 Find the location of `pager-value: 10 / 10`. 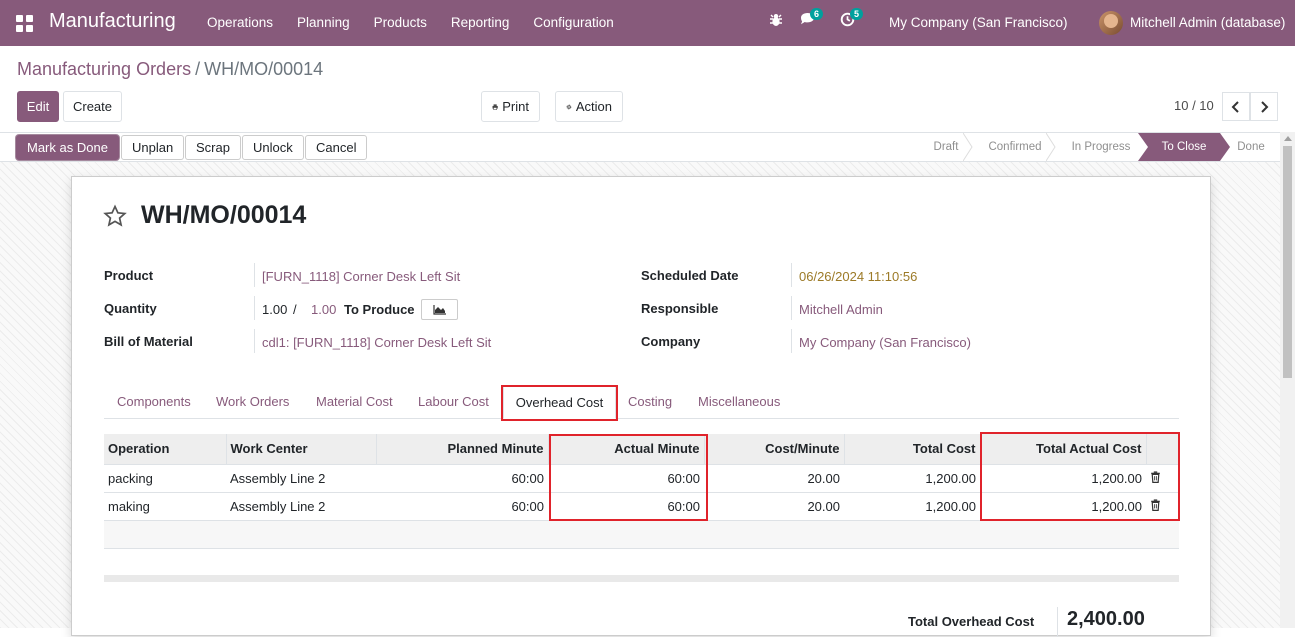

pager-value: 10 / 10 is located at coordinates (1194, 105).